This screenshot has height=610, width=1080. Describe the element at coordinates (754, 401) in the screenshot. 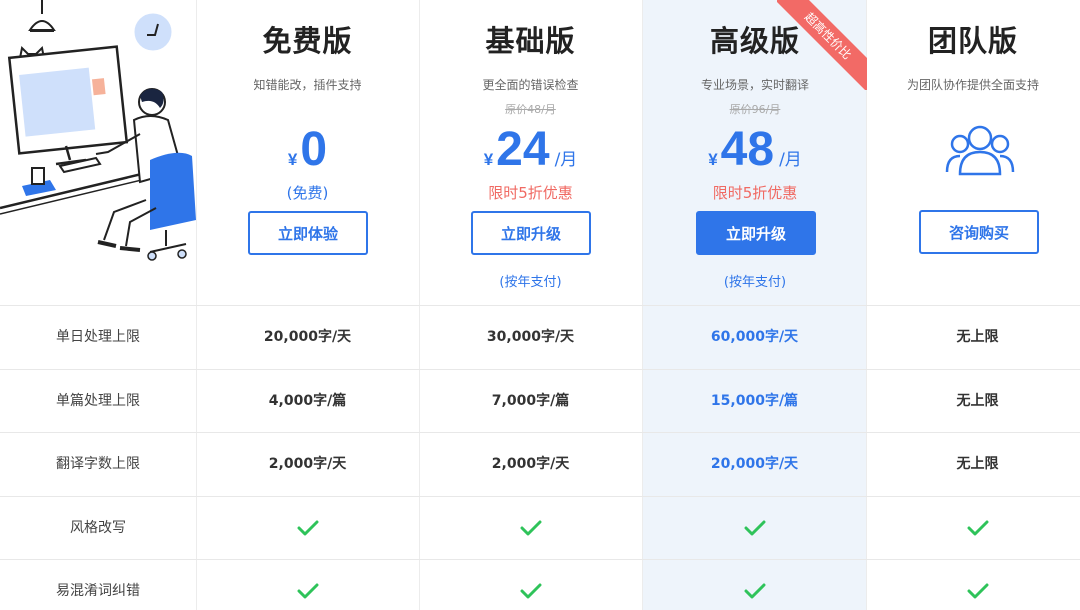

I see `feature-value: 15,000字/篇` at that location.